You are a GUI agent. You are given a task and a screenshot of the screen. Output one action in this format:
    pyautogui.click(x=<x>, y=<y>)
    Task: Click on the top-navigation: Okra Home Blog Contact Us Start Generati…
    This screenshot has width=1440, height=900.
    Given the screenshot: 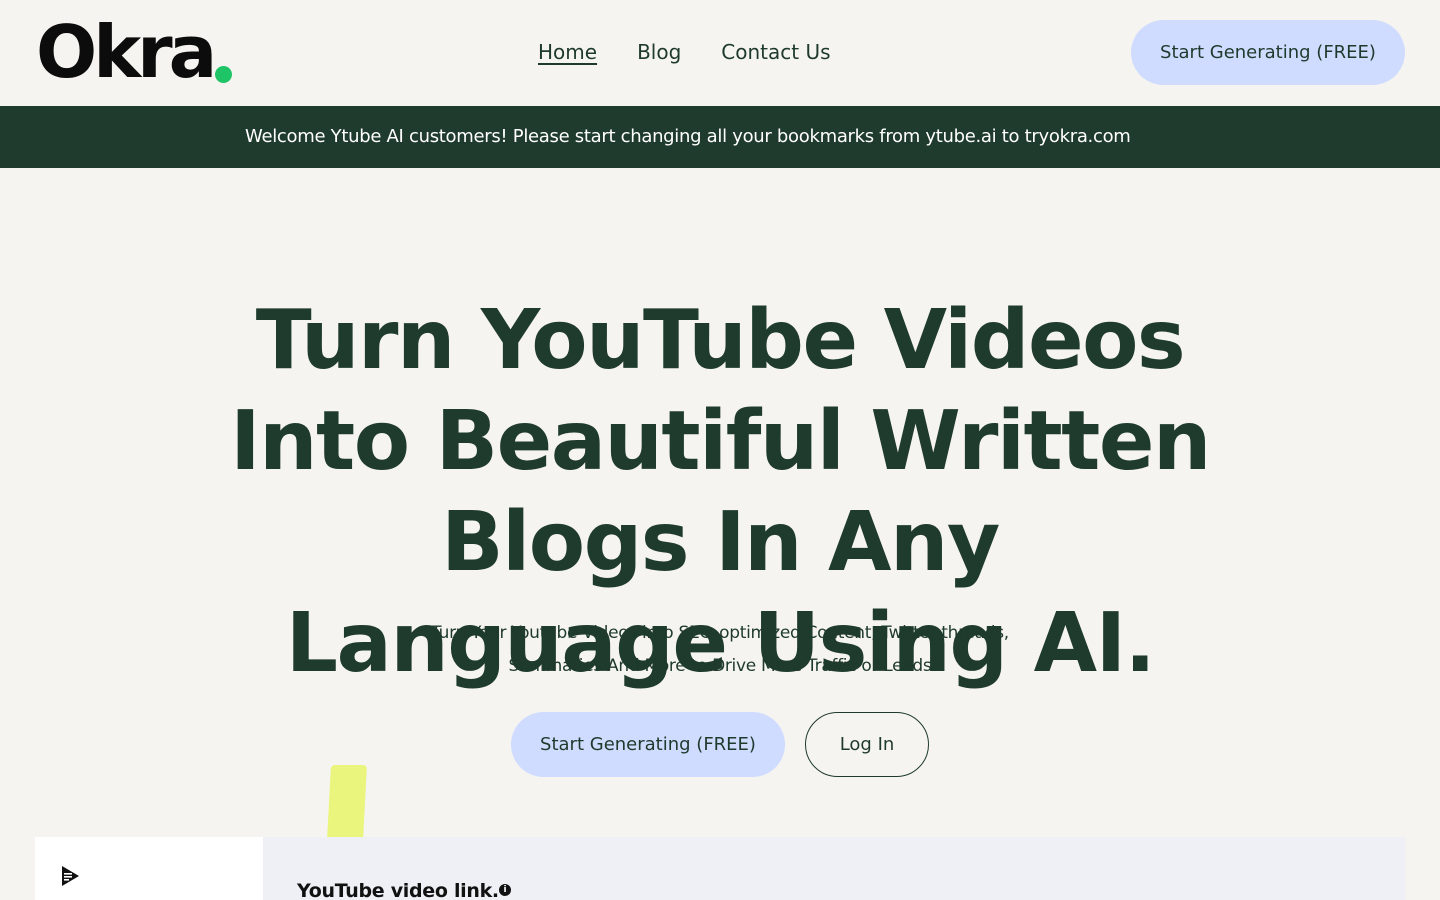 What is the action you would take?
    pyautogui.click(x=720, y=53)
    